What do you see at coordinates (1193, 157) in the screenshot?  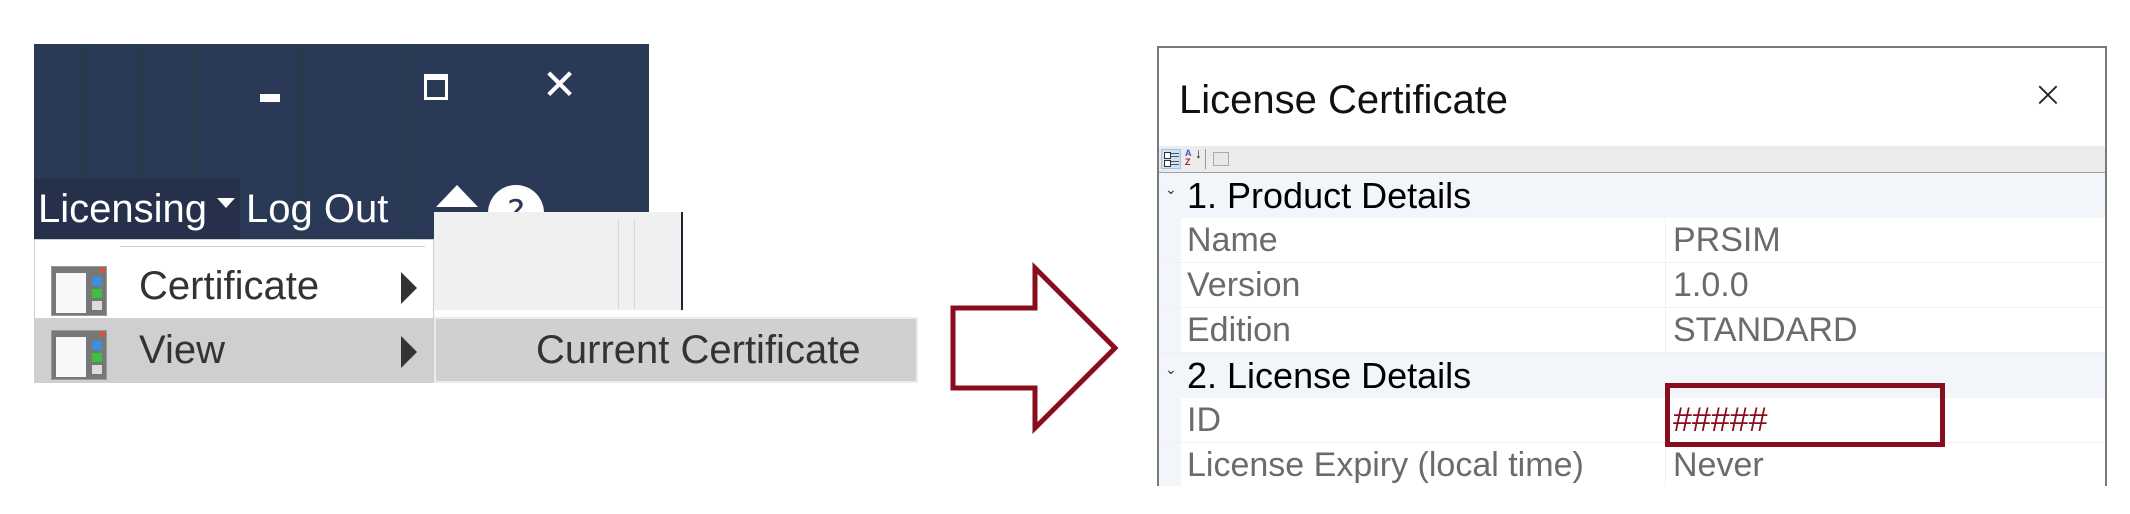 I see `alphabetical-sort-icon: A Z ↓` at bounding box center [1193, 157].